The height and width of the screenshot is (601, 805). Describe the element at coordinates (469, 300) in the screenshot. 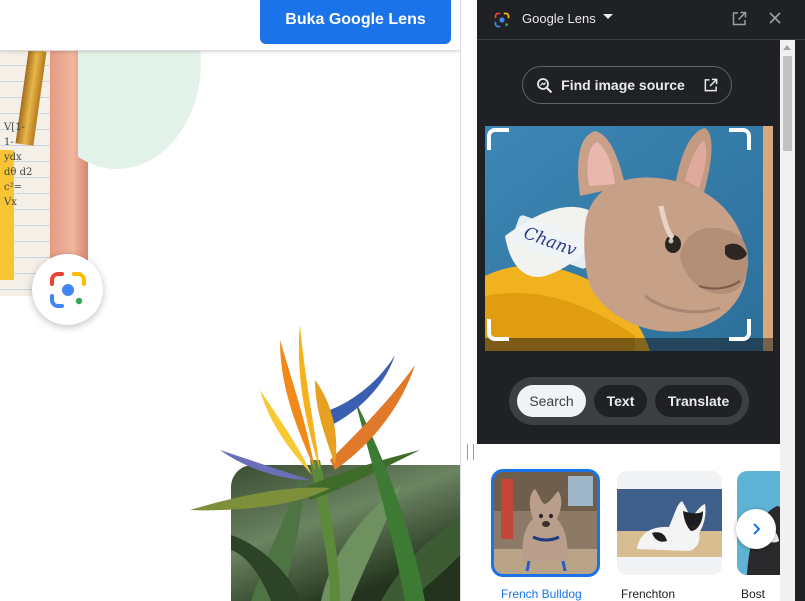

I see `panel-resize-divider` at that location.